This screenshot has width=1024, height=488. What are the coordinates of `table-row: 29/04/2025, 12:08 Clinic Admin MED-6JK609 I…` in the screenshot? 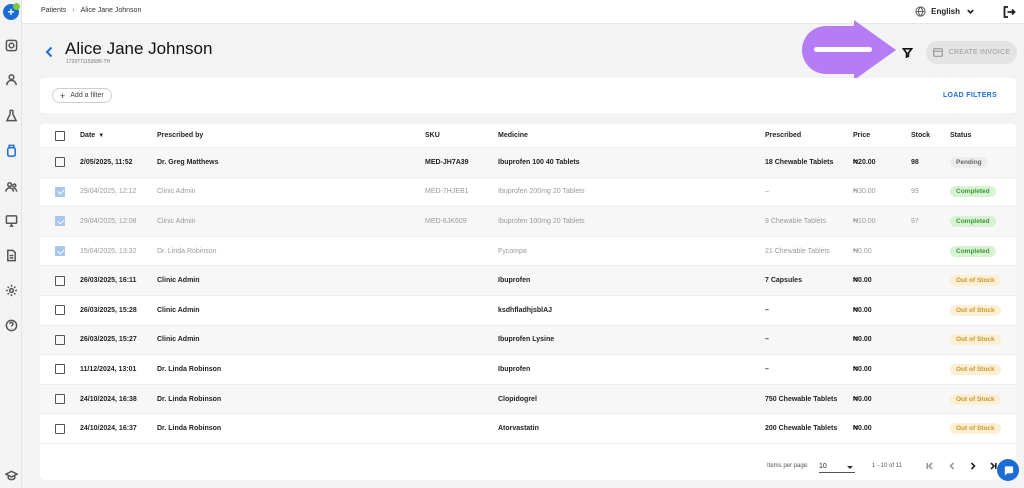 It's located at (528, 222).